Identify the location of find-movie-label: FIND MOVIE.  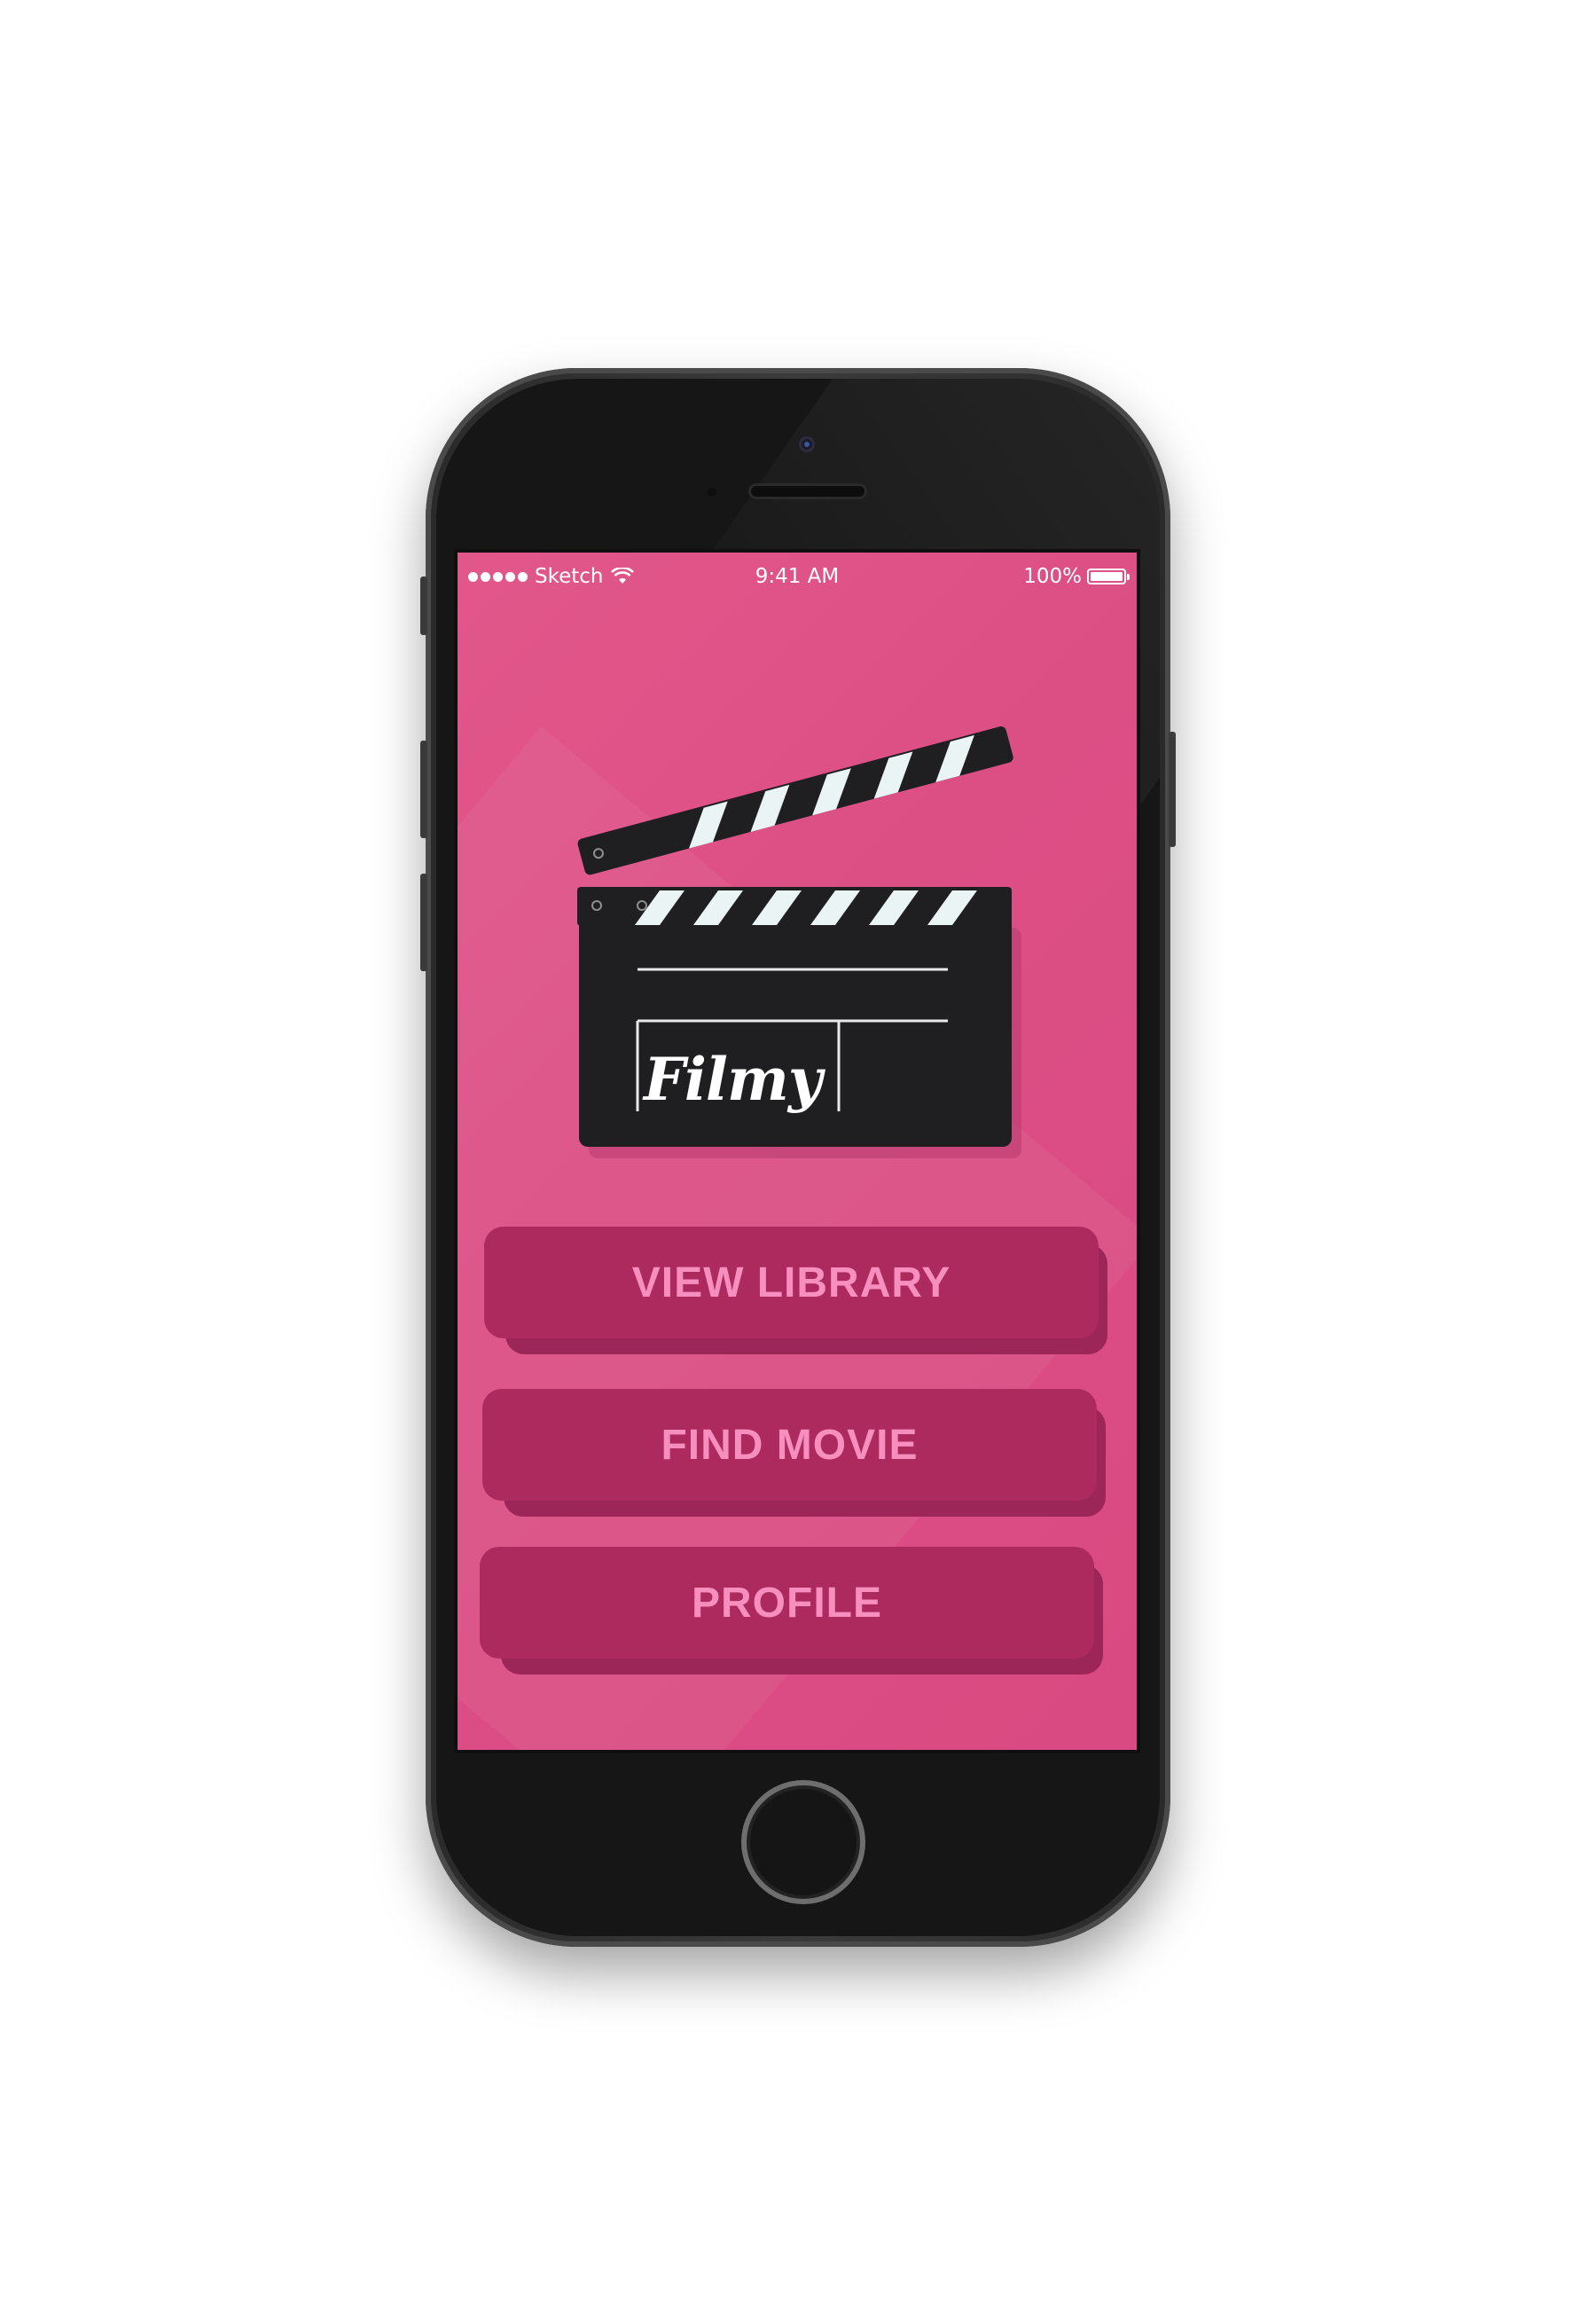
(789, 1445).